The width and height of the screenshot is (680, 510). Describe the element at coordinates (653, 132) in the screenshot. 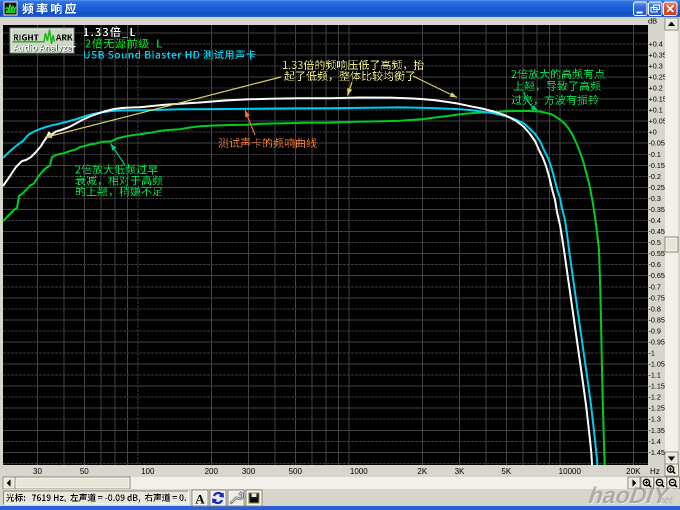

I see `svg-text: +0` at that location.